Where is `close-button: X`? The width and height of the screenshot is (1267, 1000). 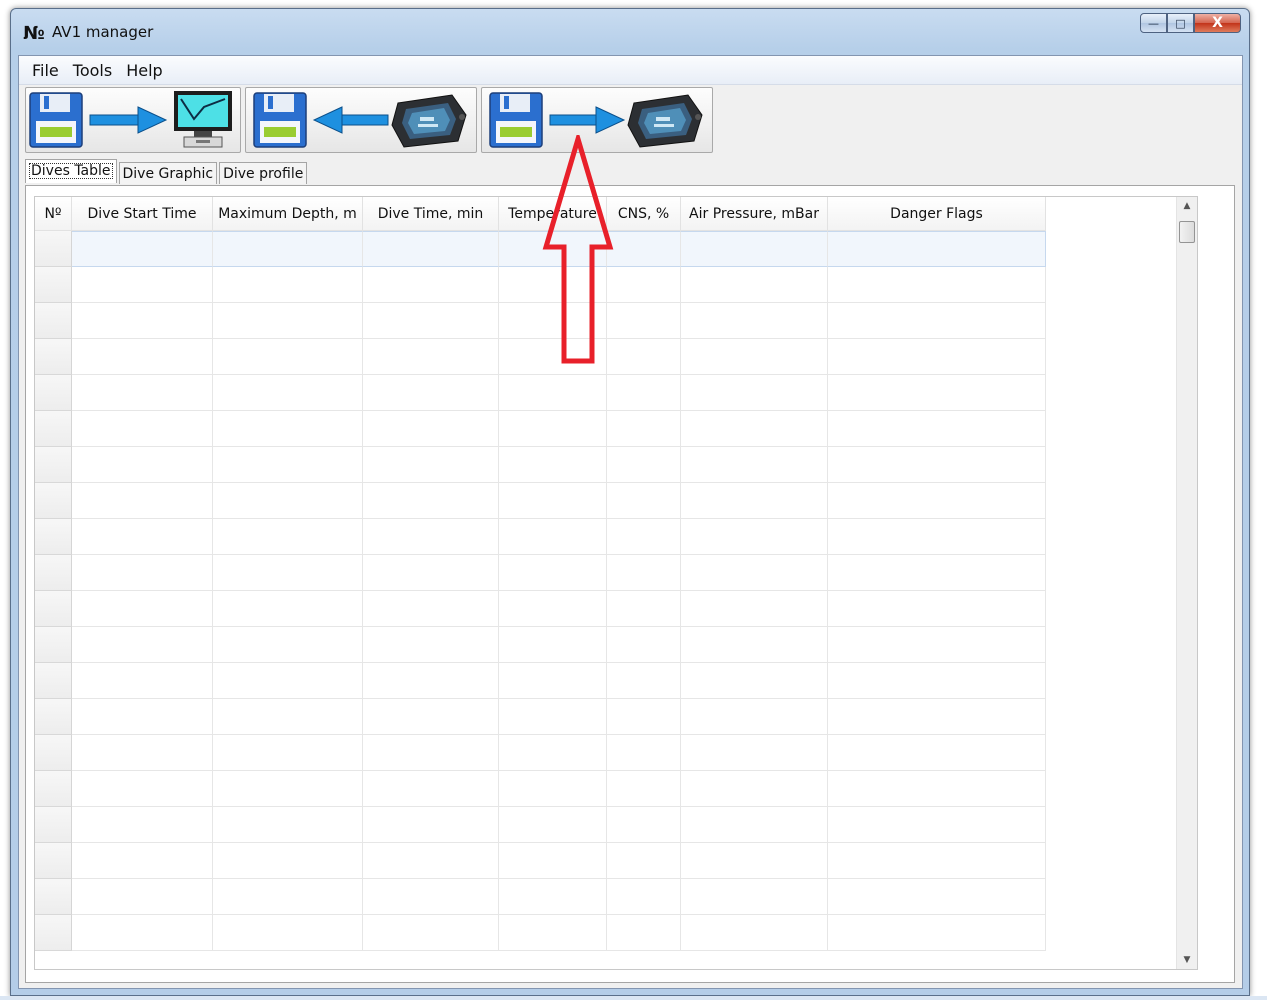
close-button: X is located at coordinates (1217, 23).